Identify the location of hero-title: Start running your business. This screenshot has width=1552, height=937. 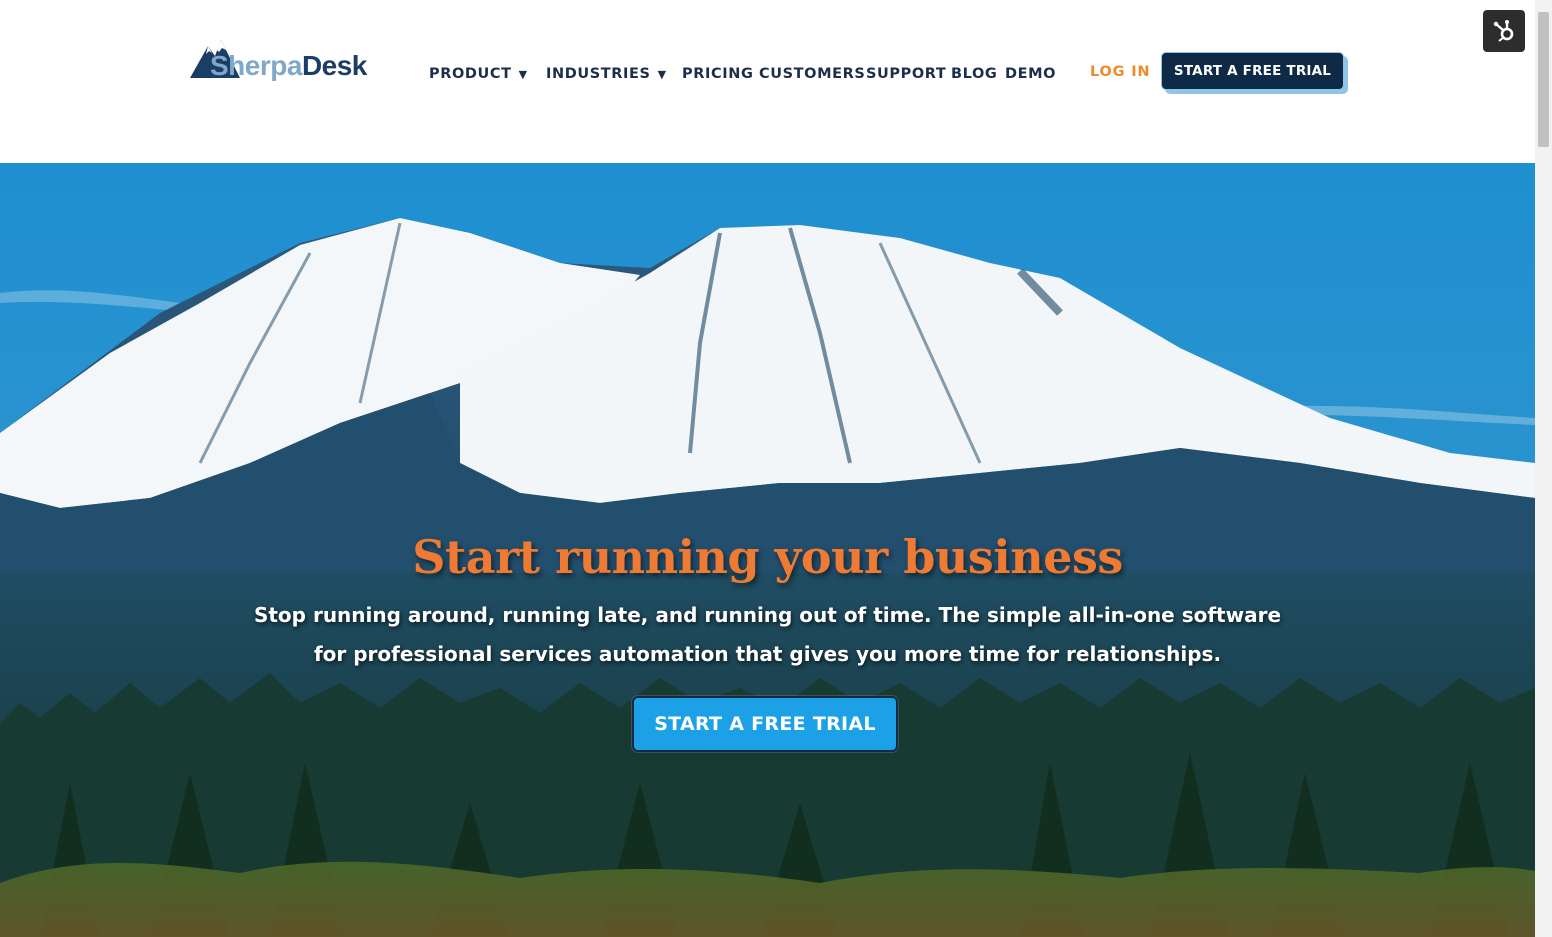
(767, 557).